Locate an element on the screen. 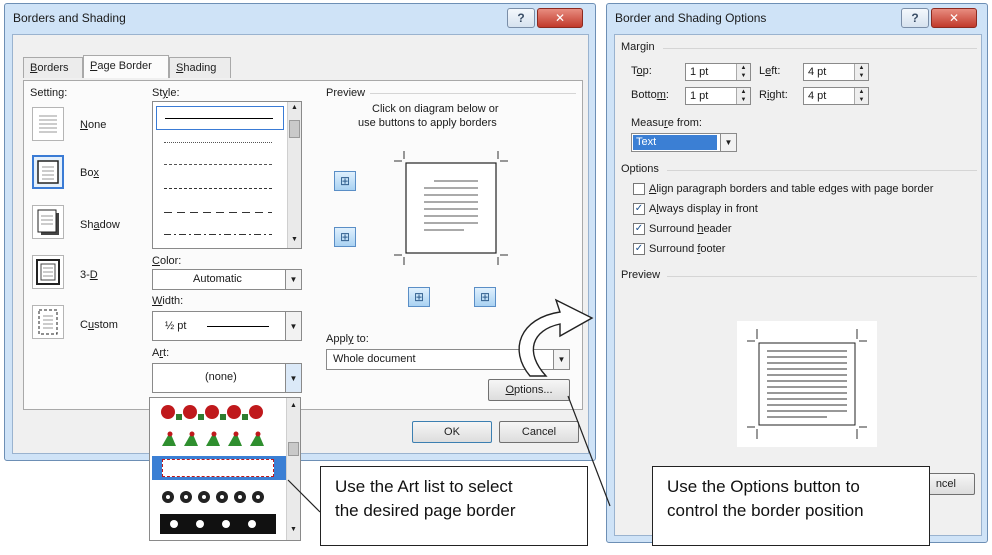 This screenshot has width=992, height=555. bottom-spinner: 1 pt ▲ ▼ is located at coordinates (718, 96).